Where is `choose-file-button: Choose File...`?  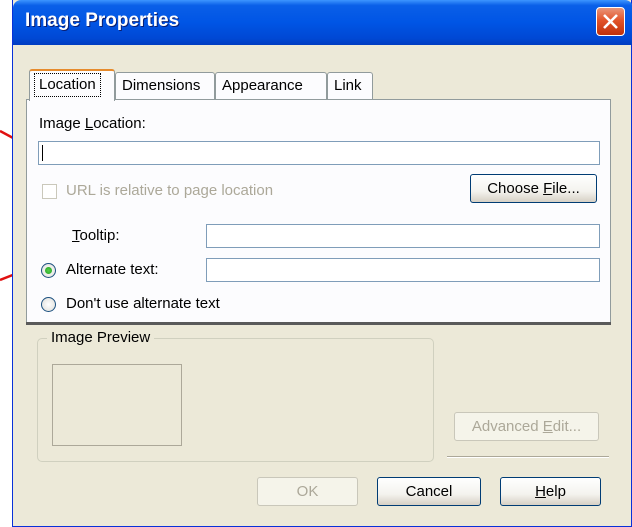
choose-file-button: Choose File... is located at coordinates (533, 188).